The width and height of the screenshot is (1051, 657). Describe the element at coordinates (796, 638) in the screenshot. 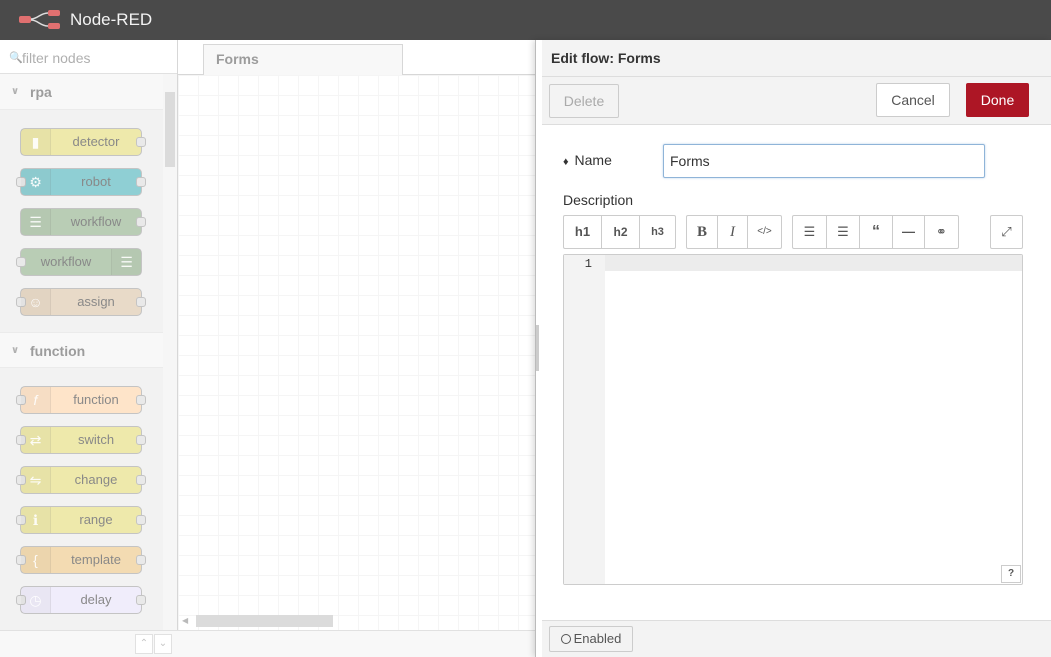

I see `tray-footer: Enabled` at that location.